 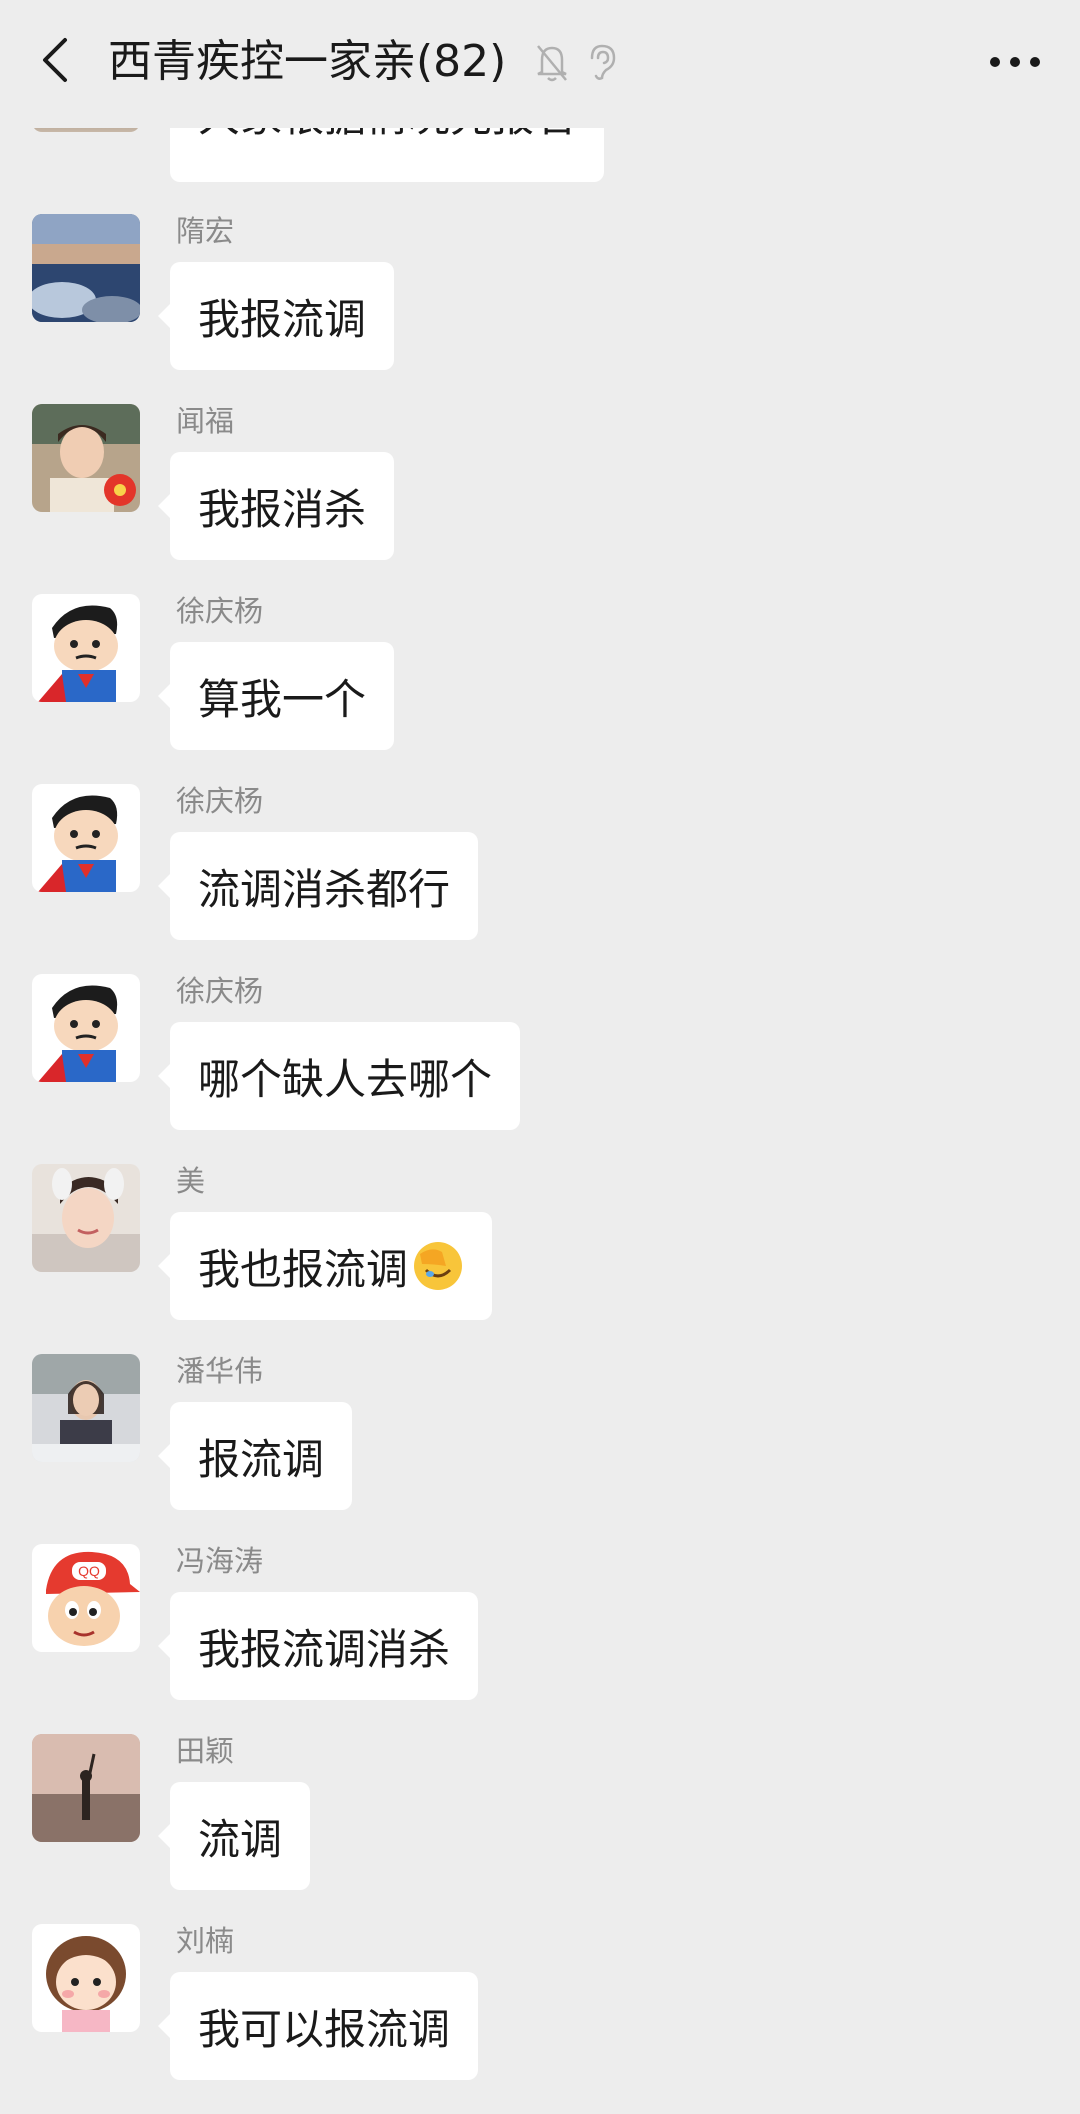 I want to click on lake-avatar, so click(x=86, y=268).